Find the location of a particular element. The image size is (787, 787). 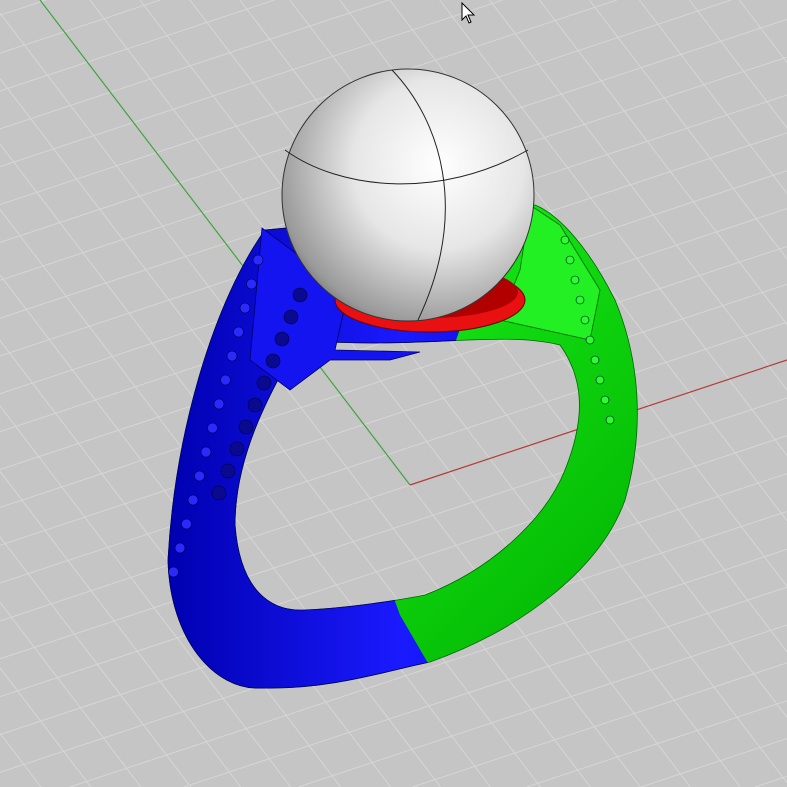

pearl-sphere is located at coordinates (408, 195).